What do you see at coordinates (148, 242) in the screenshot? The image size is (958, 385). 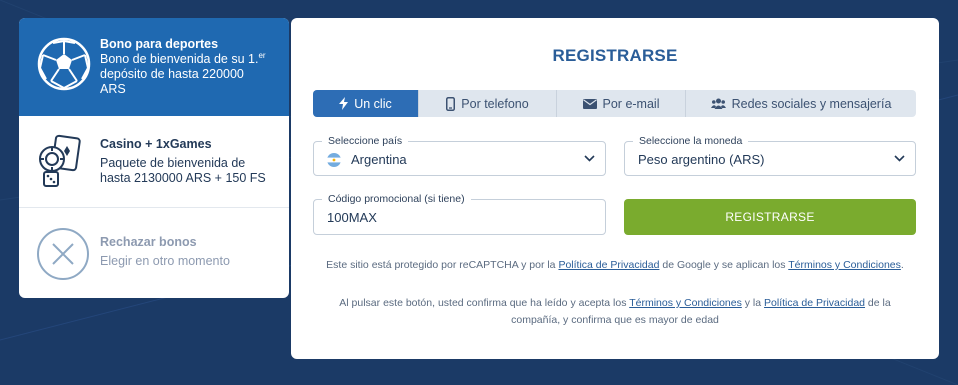 I see `bonus-title: Rechazar bonos` at bounding box center [148, 242].